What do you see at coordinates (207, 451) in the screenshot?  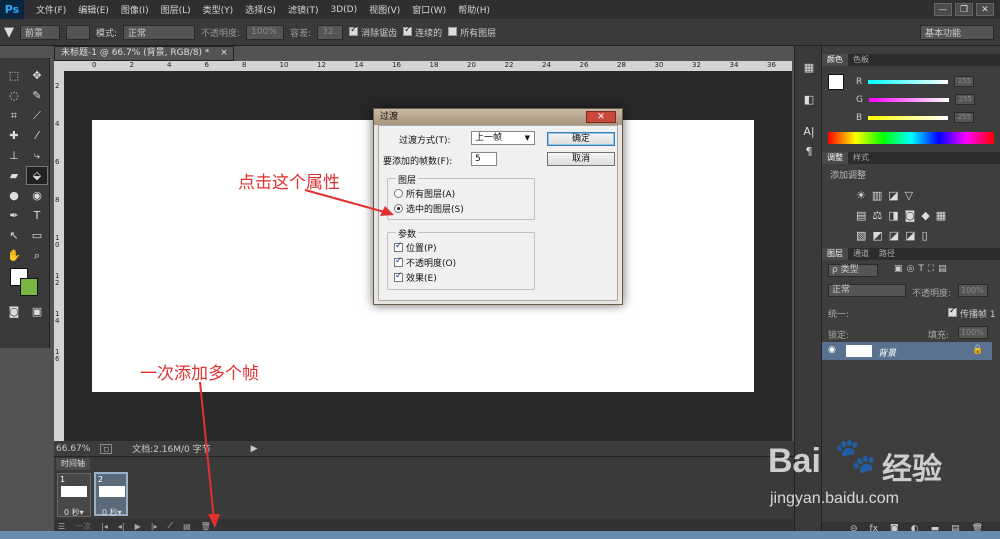 I see `arrow-to-tween-button` at bounding box center [207, 451].